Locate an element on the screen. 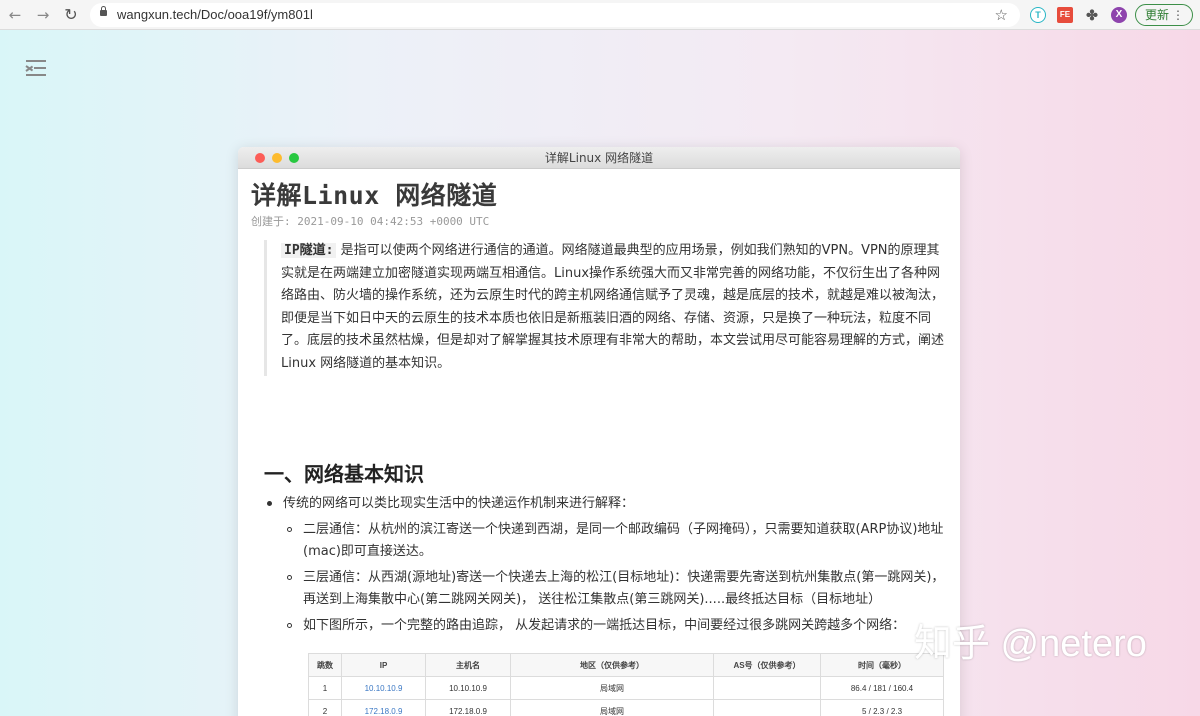 Image resolution: width=1200 pixels, height=716 pixels. table-cell: 2 is located at coordinates (325, 707).